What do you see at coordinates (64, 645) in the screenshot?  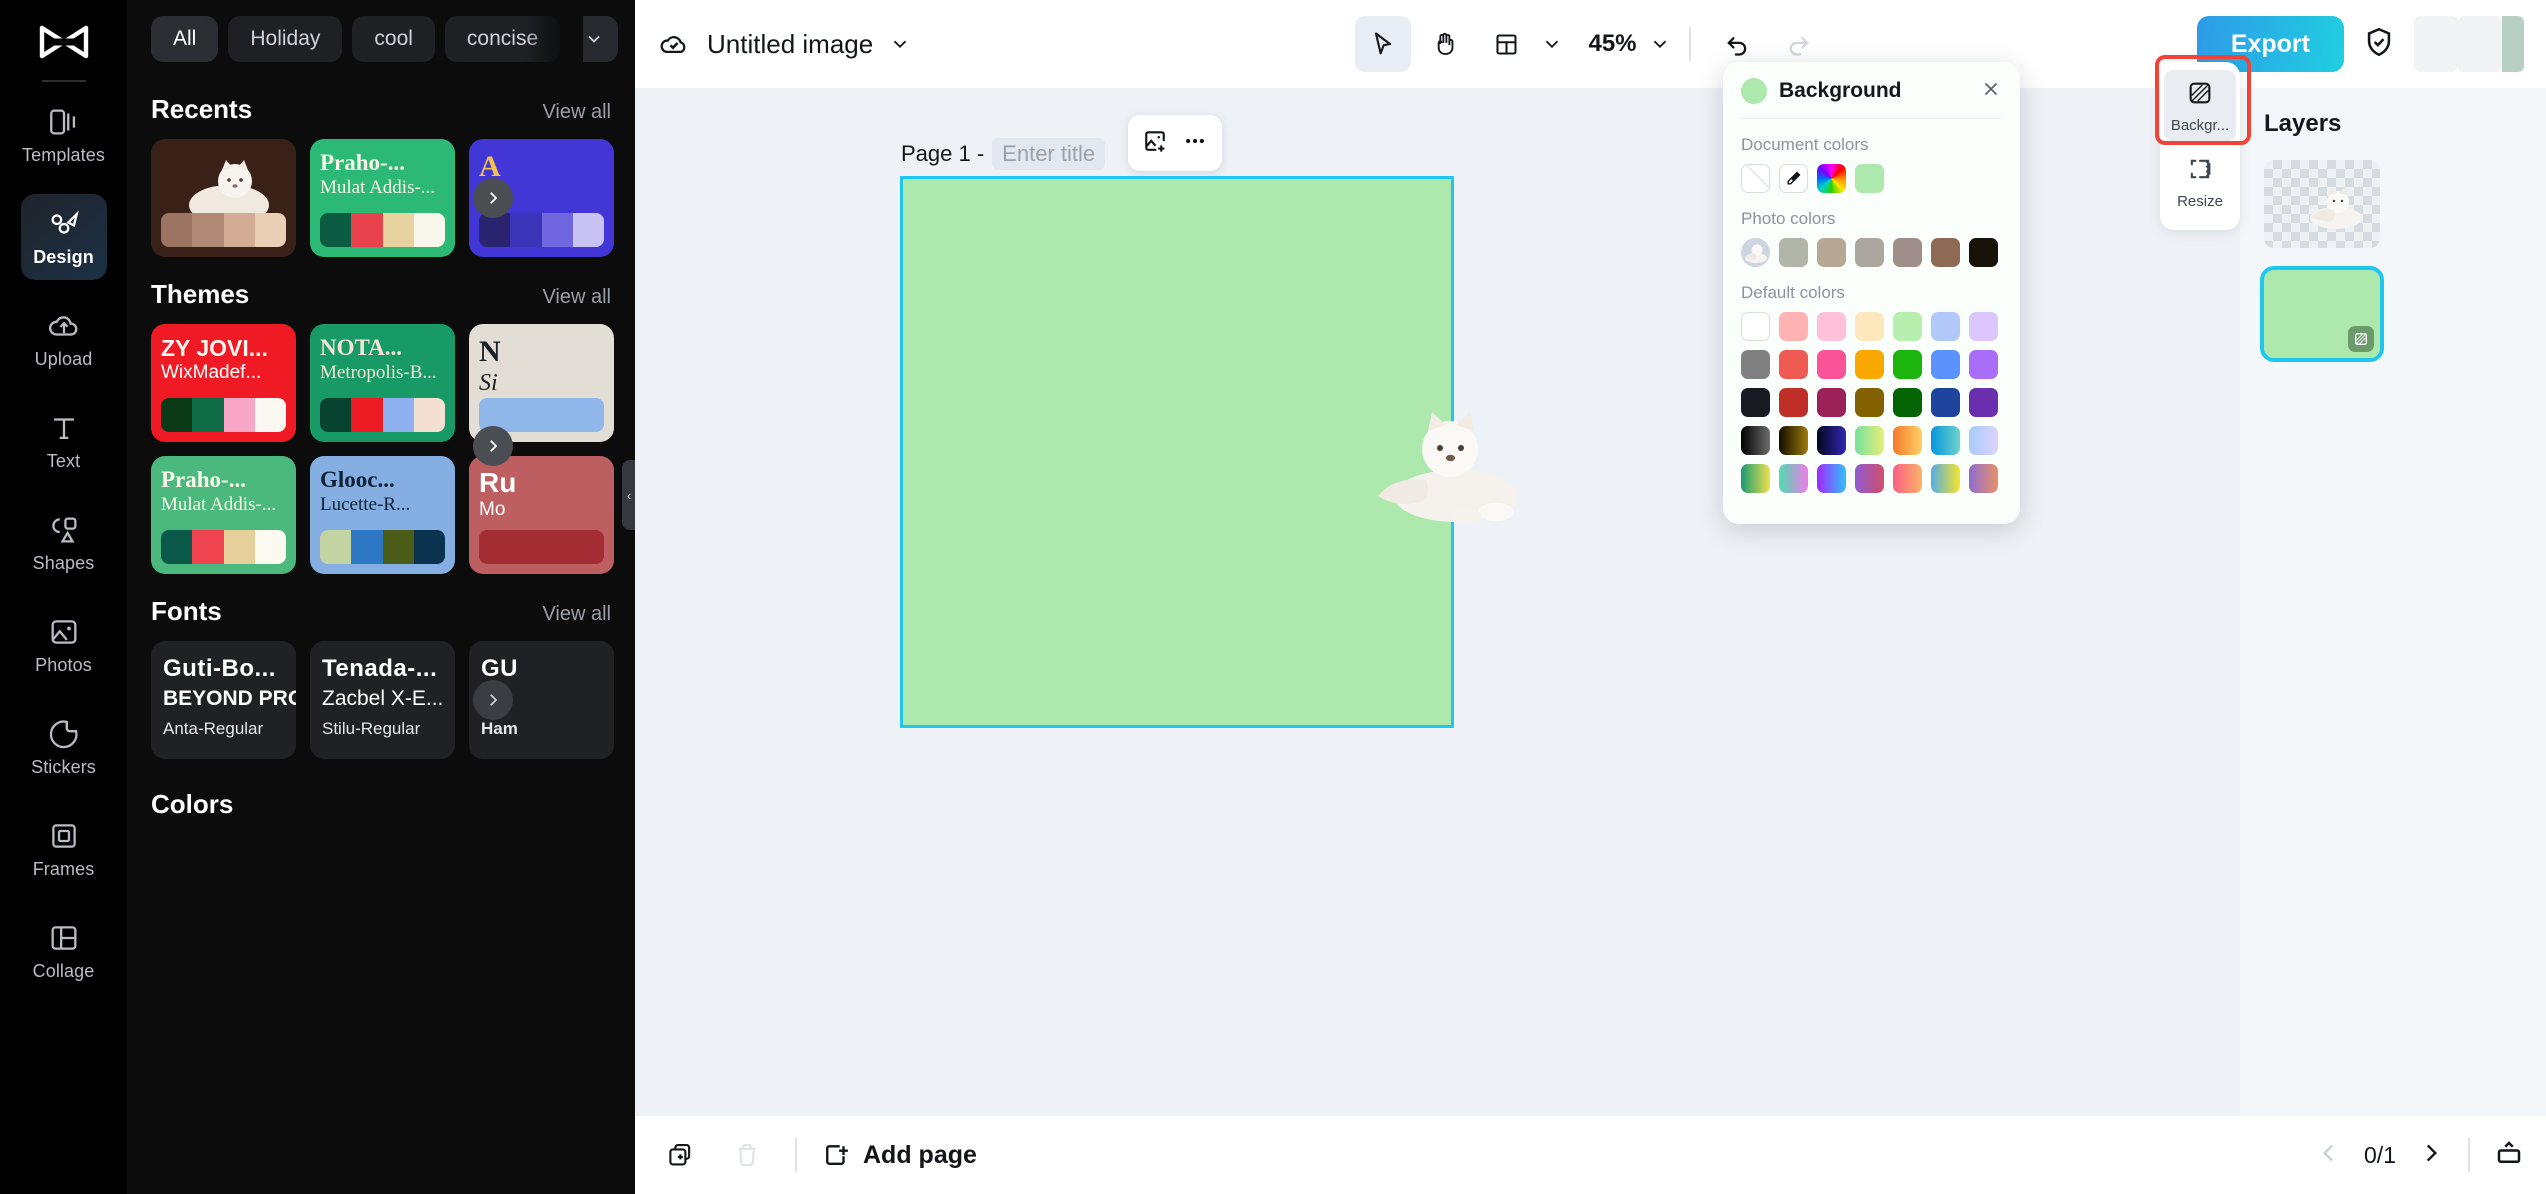 I see `sidebar-item-photos: Photos` at bounding box center [64, 645].